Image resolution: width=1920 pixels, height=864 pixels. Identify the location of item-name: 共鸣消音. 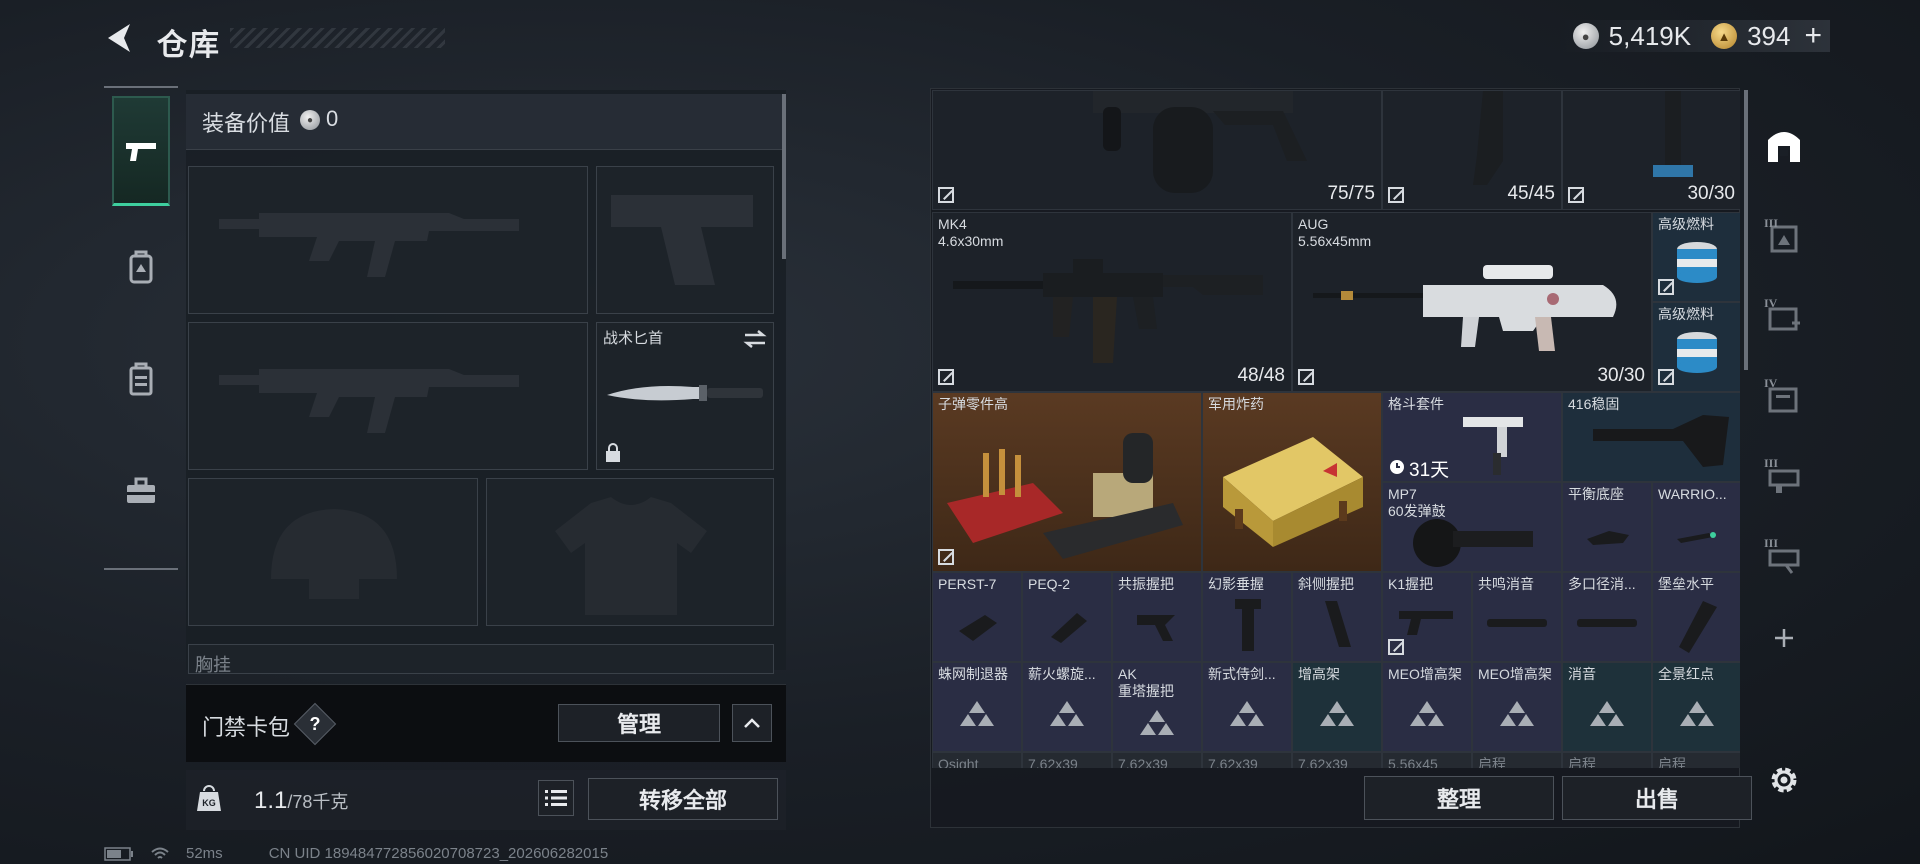
(1506, 584).